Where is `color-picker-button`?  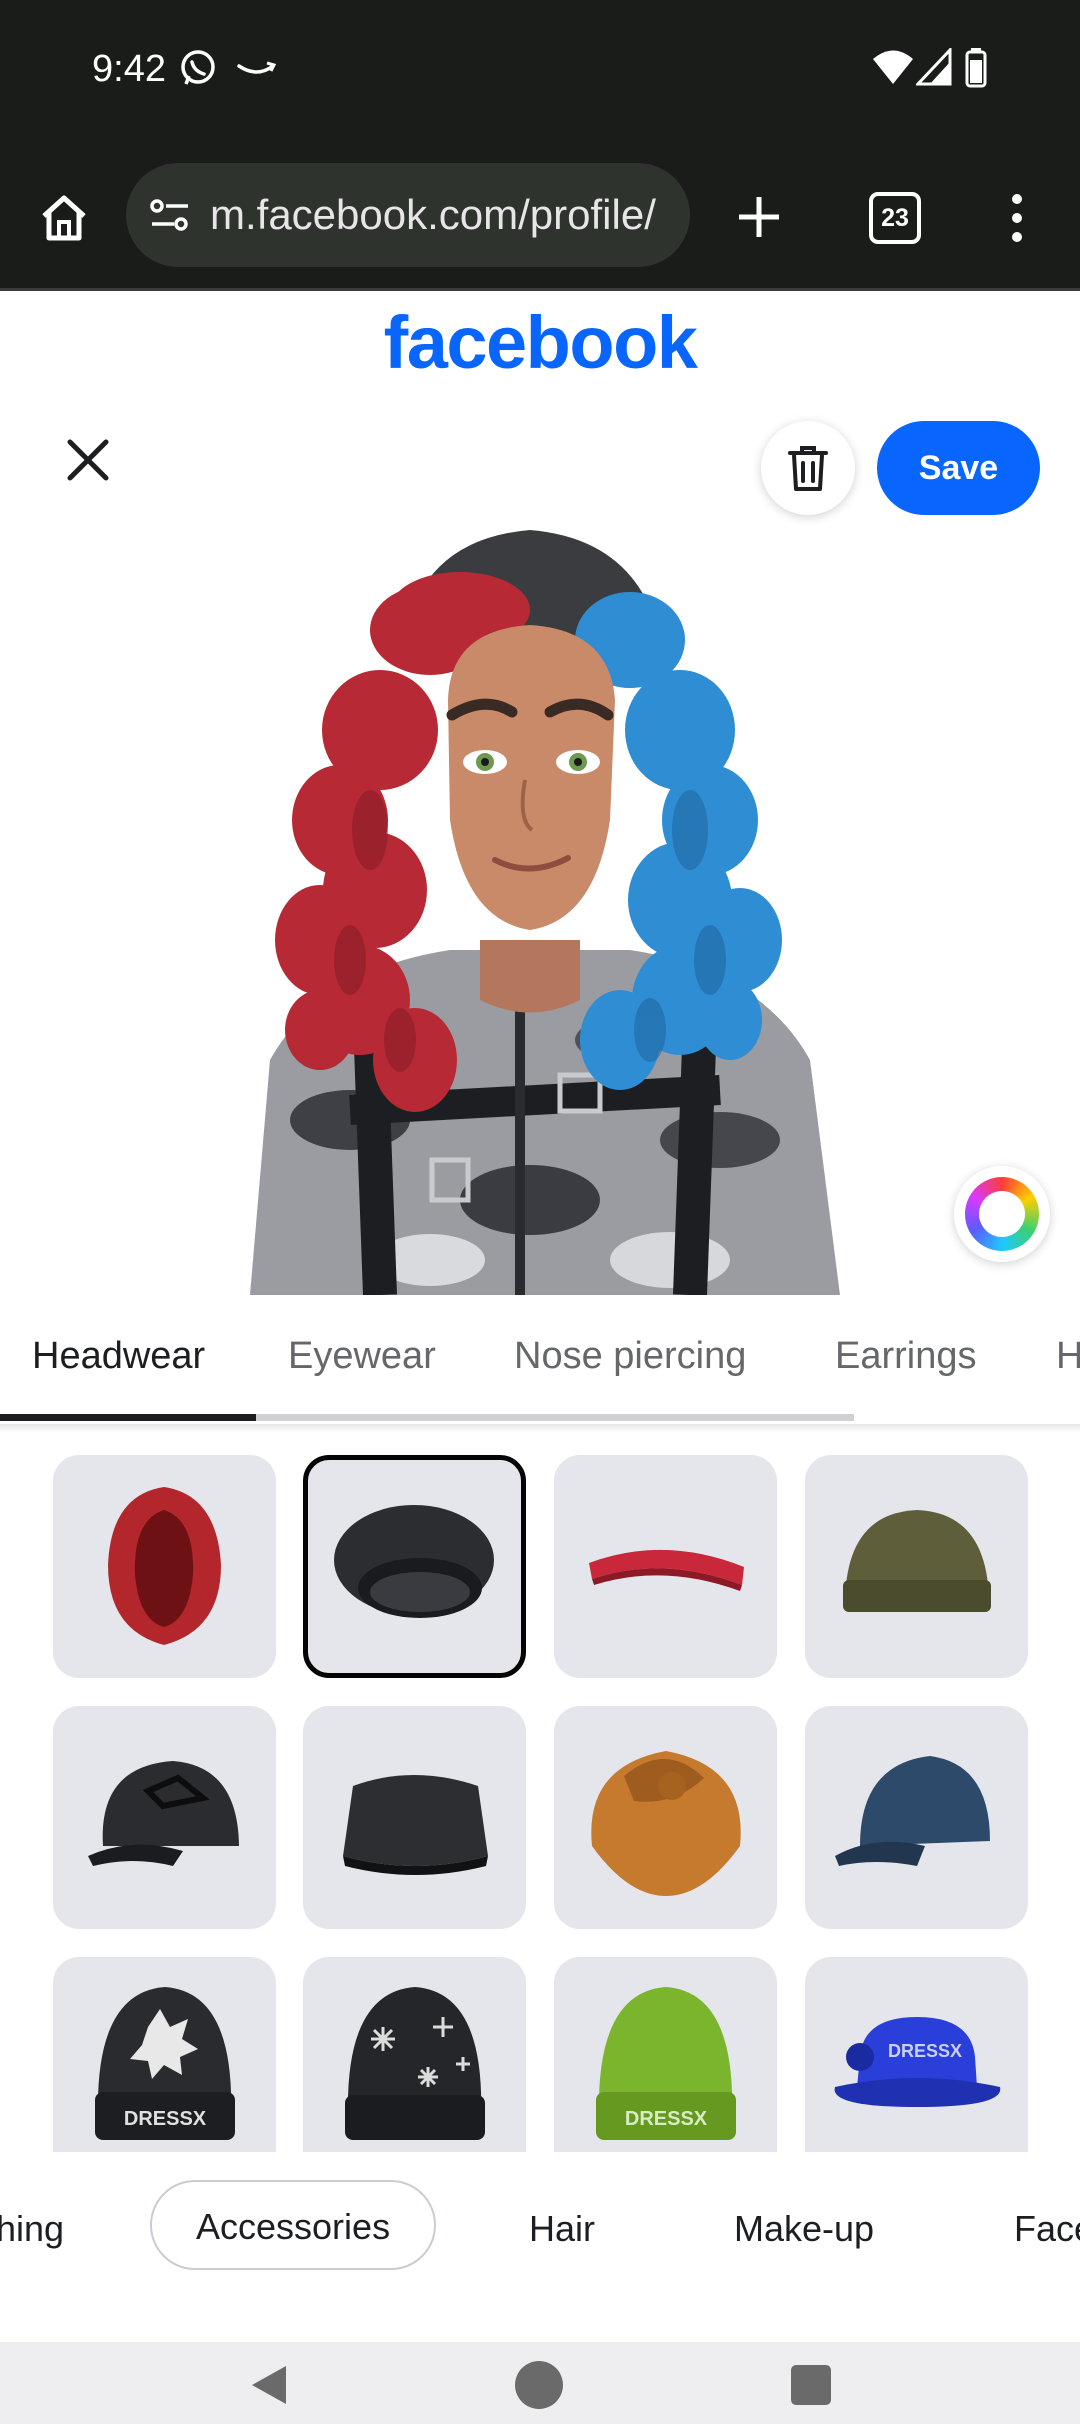 color-picker-button is located at coordinates (1002, 1214).